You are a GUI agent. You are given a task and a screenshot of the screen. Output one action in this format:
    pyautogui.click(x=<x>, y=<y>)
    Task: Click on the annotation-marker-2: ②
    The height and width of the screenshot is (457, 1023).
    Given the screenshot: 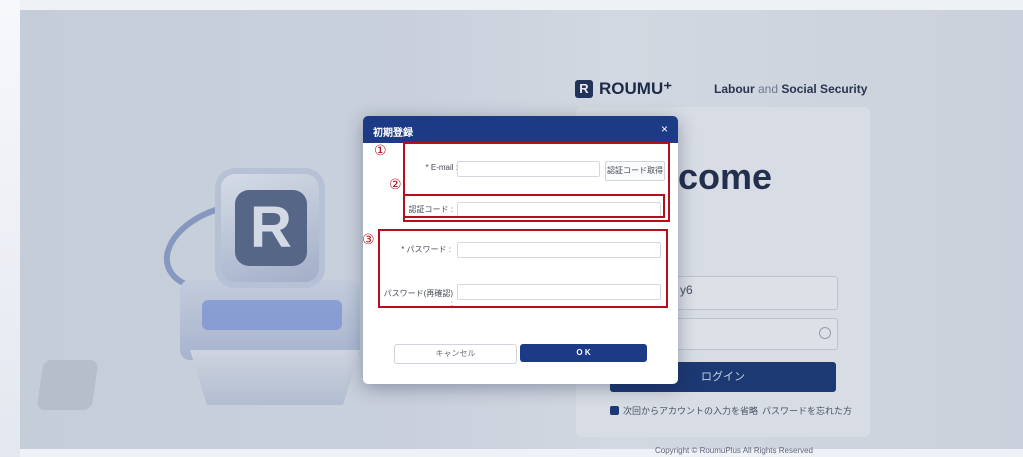 What is the action you would take?
    pyautogui.click(x=395, y=185)
    